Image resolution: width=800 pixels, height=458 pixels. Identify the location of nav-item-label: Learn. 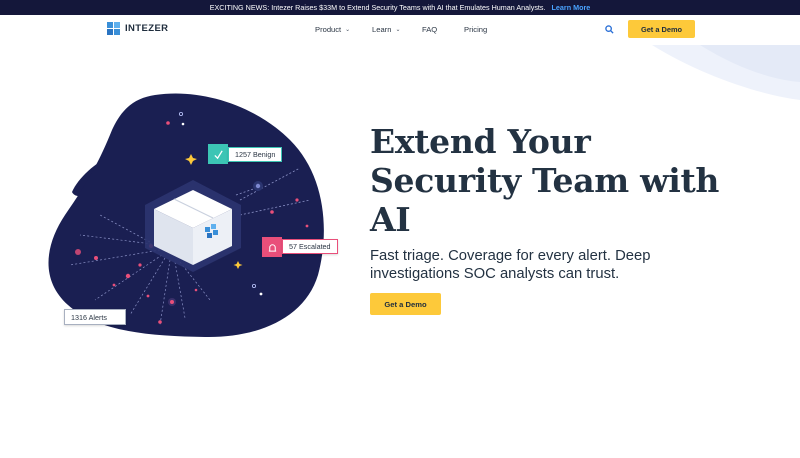
(382, 29).